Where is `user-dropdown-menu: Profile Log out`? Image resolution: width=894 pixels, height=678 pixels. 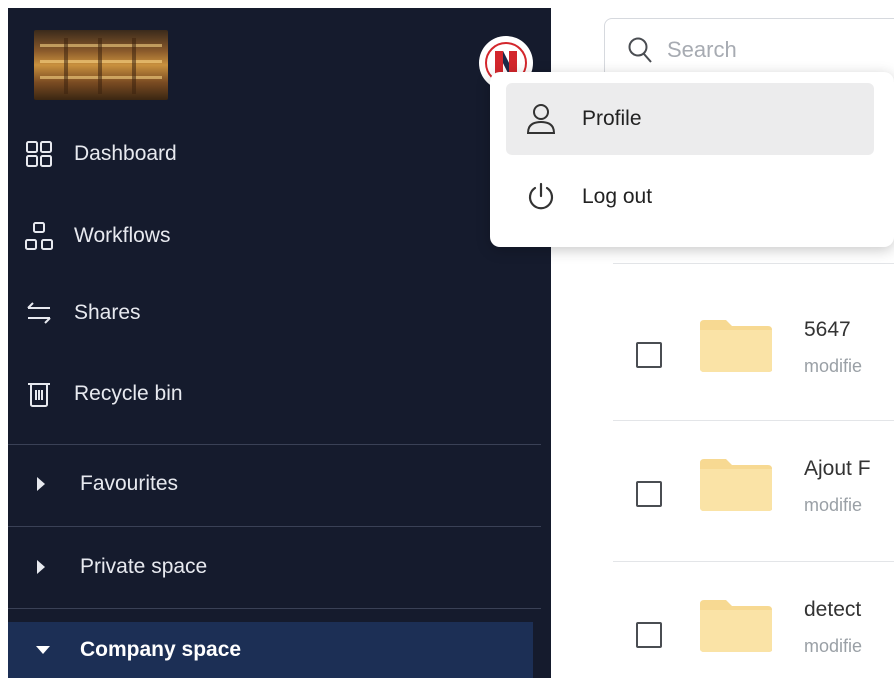
user-dropdown-menu: Profile Log out is located at coordinates (692, 159).